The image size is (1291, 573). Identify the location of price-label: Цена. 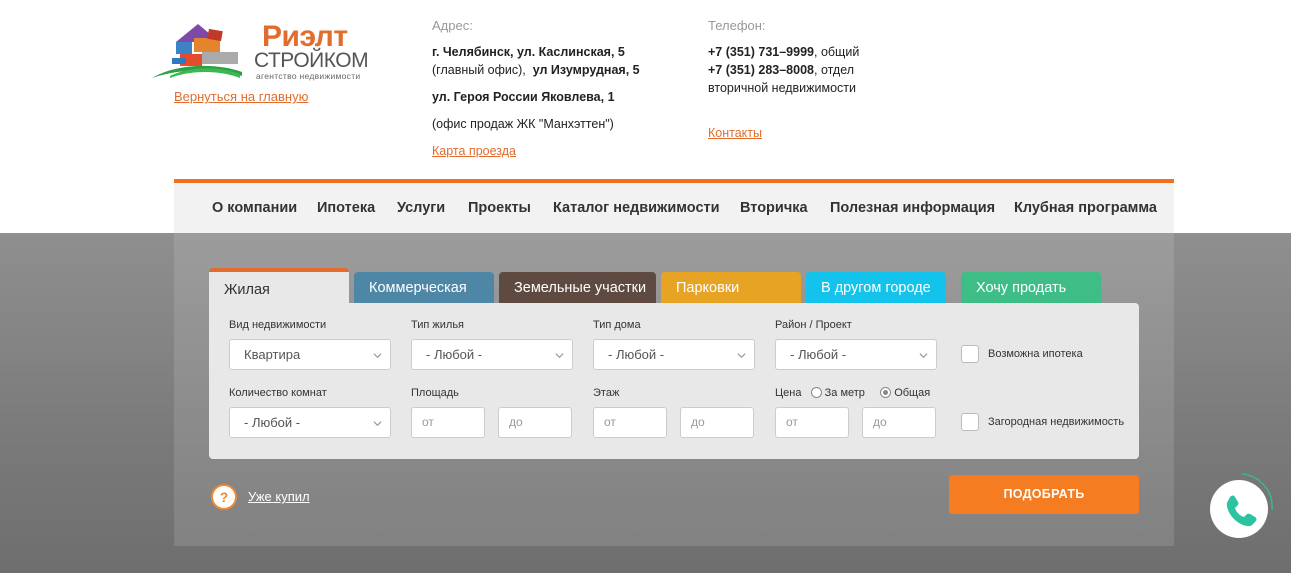
(788, 393).